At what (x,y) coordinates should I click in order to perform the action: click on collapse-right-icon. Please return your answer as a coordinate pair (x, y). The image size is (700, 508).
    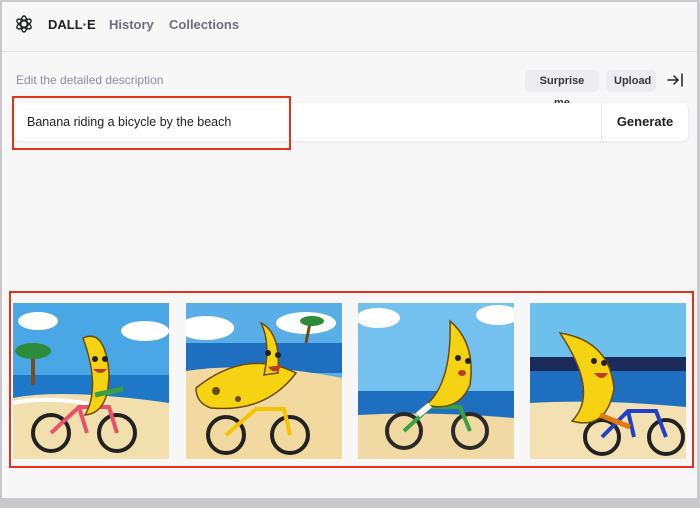
    Looking at the image, I should click on (675, 80).